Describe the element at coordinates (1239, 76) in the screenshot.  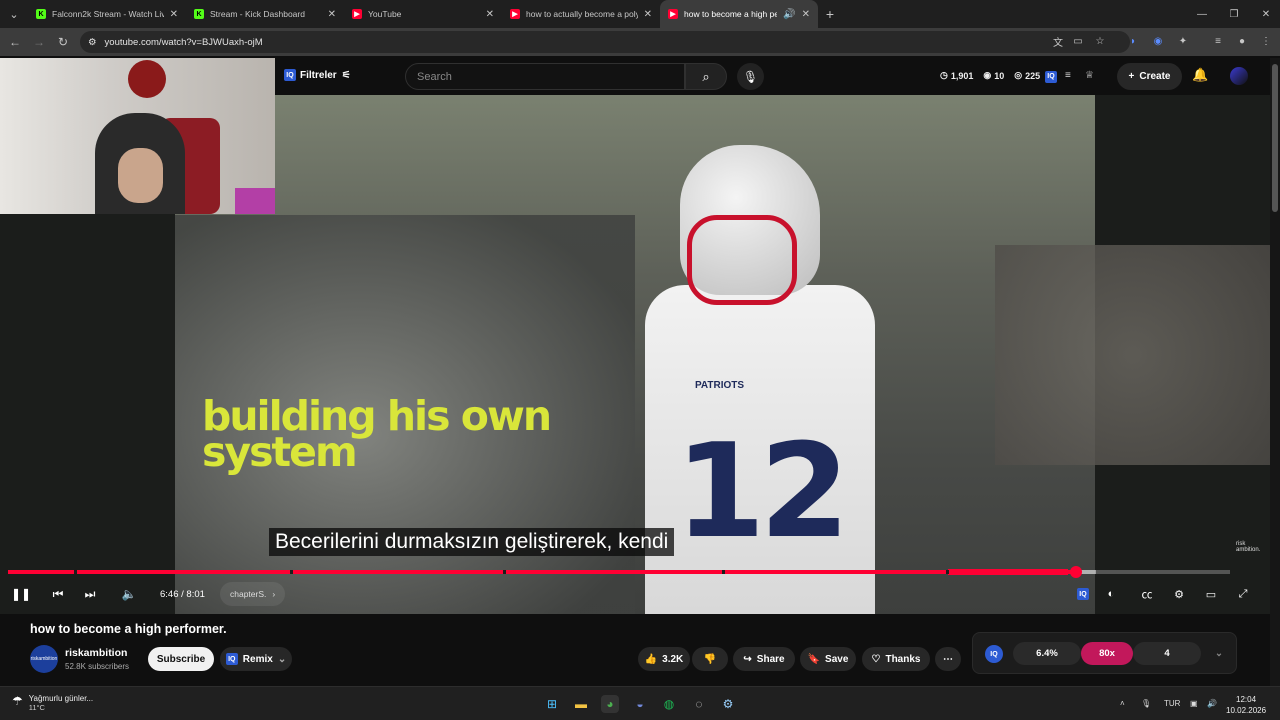
I see `account-avatar` at that location.